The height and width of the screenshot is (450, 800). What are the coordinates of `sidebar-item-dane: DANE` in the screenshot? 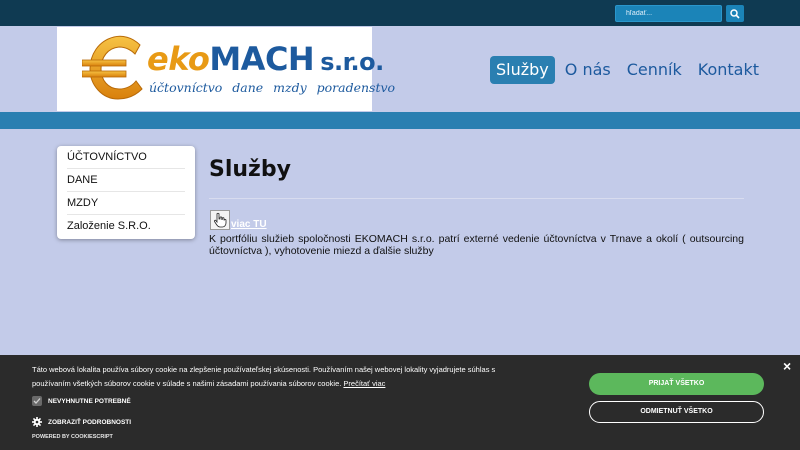 It's located at (126, 180).